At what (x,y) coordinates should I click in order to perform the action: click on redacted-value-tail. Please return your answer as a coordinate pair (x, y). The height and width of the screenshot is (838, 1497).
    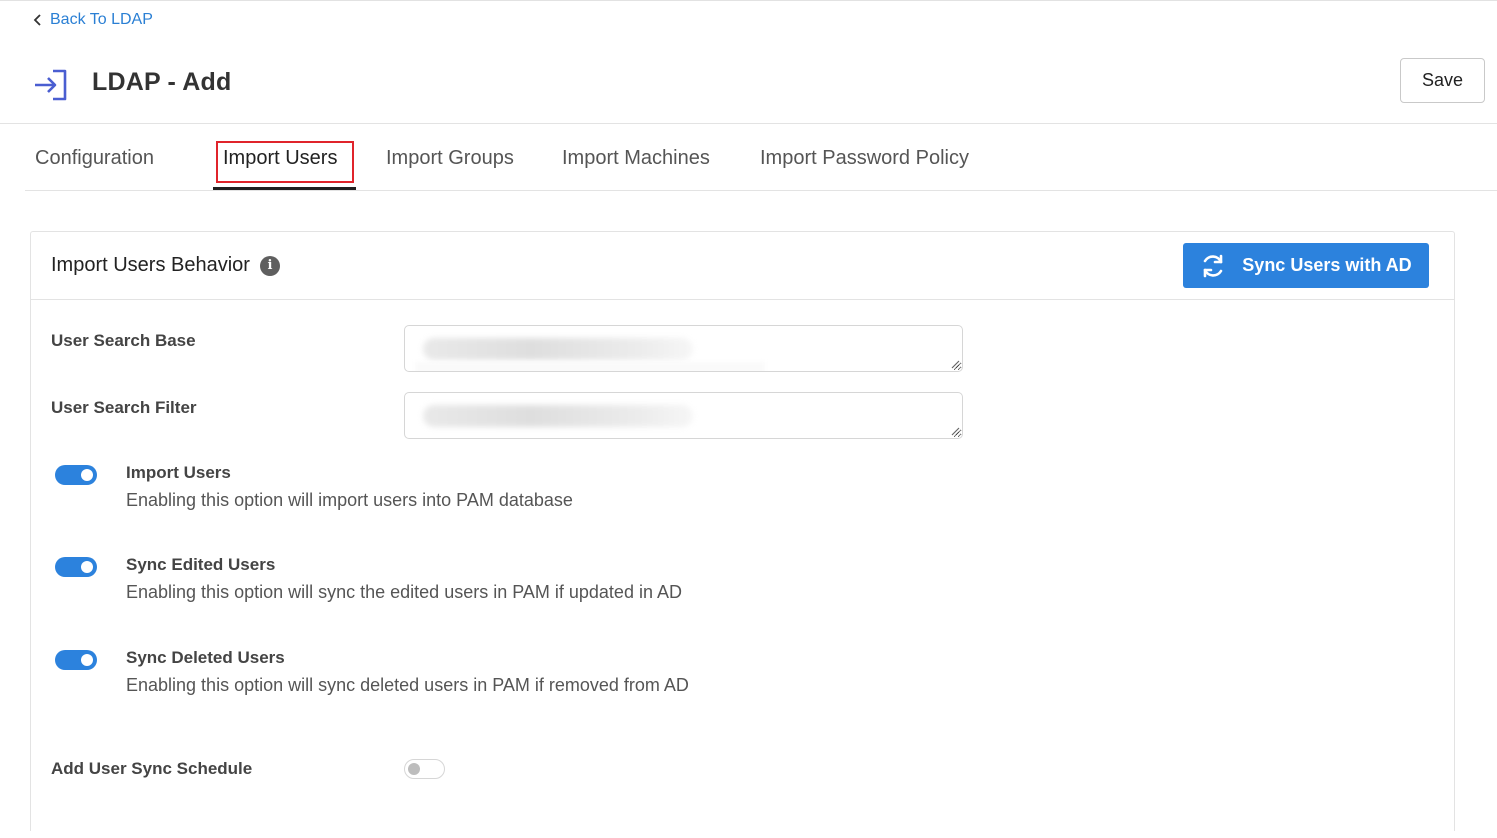
    Looking at the image, I should click on (590, 366).